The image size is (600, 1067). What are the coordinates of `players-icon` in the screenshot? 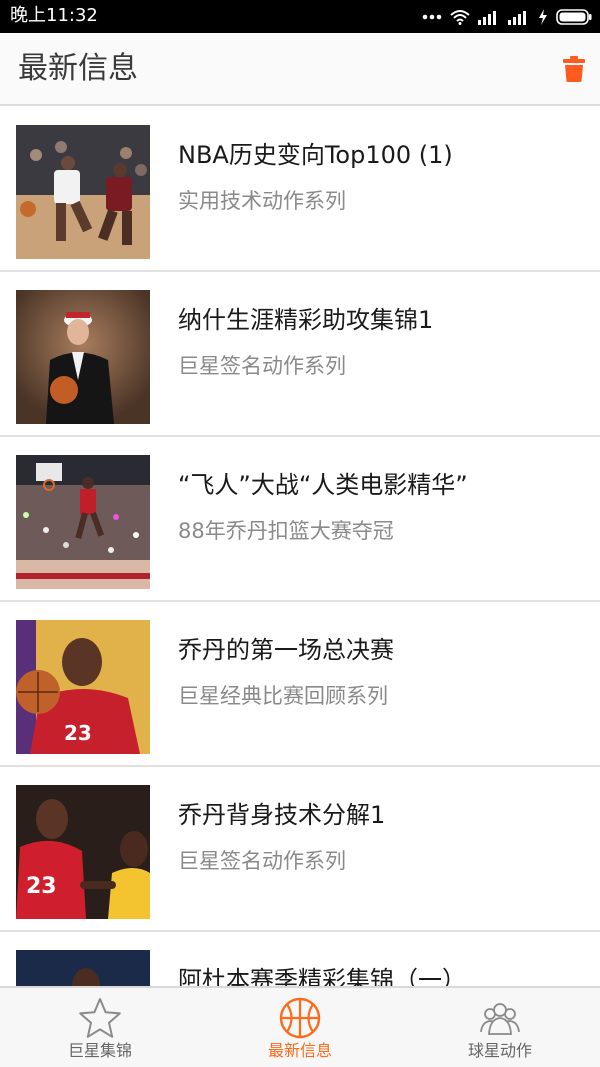 It's located at (500, 1019).